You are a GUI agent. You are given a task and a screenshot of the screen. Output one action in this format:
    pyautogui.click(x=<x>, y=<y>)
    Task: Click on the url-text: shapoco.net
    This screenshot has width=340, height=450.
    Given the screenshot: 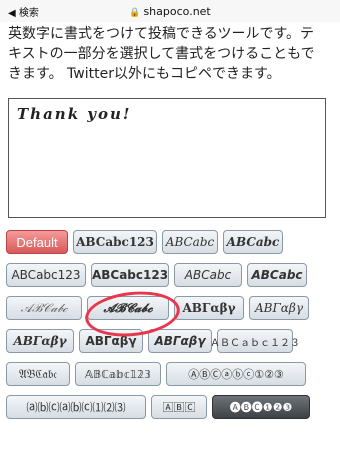 What is the action you would take?
    pyautogui.click(x=177, y=11)
    